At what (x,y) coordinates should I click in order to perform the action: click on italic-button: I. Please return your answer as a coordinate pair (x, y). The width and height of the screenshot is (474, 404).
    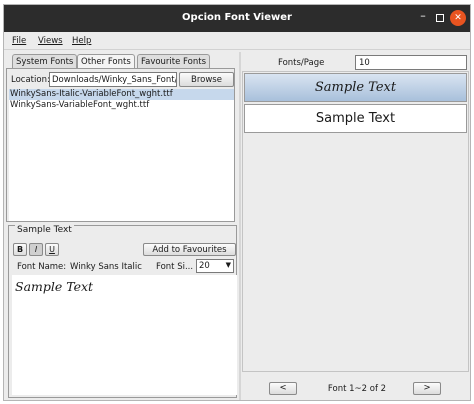
    Looking at the image, I should click on (36, 249).